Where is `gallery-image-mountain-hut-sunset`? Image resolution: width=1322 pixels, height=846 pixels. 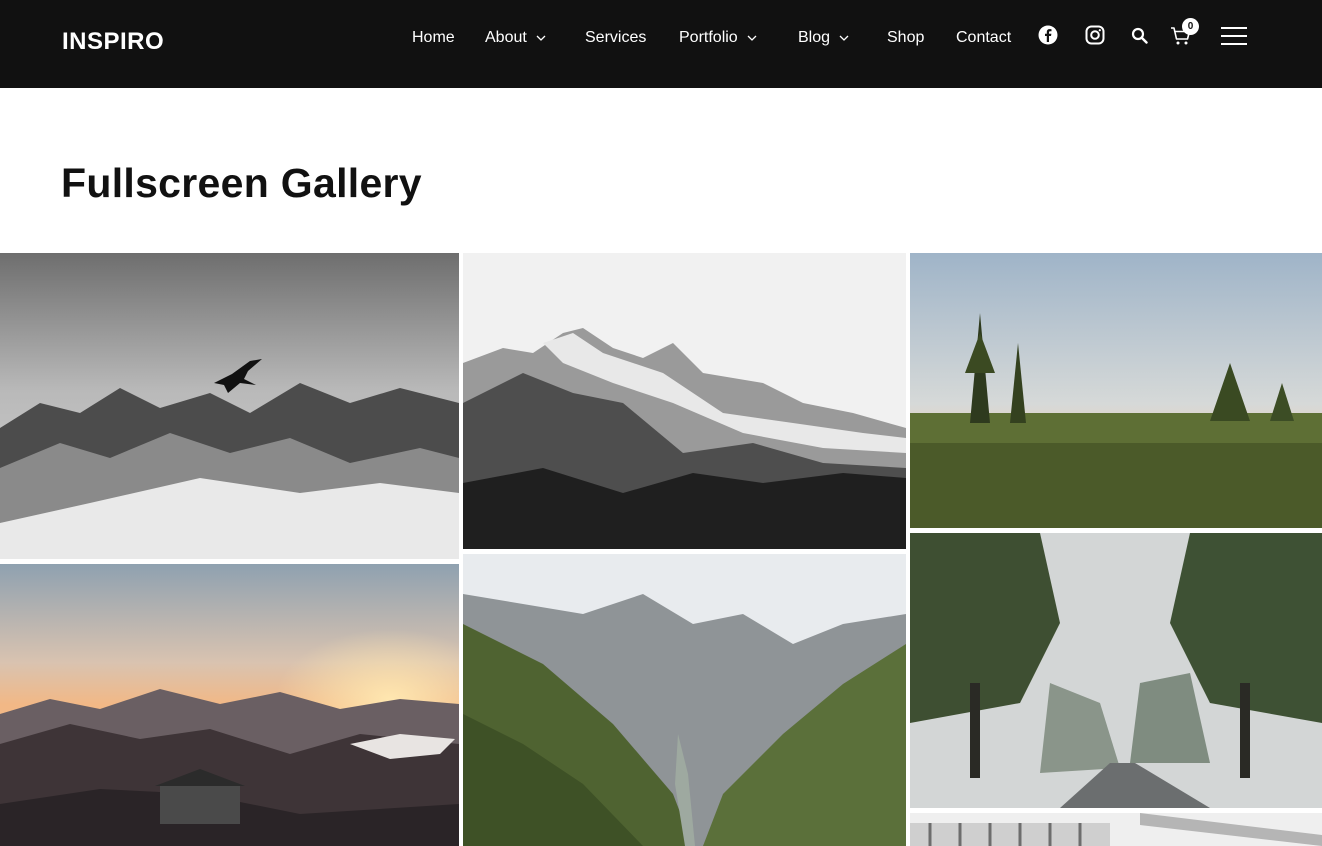
gallery-image-mountain-hut-sunset is located at coordinates (229, 705).